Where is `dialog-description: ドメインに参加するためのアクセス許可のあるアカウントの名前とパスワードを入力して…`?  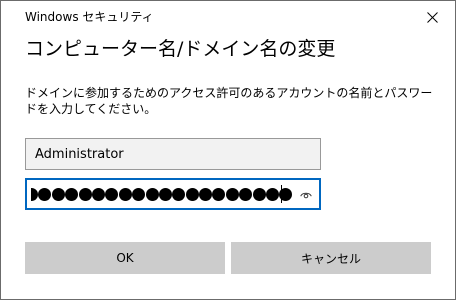 dialog-description: ドメインに参加するためのアクセス許可のあるアカウントの名前とパスワードを入力して… is located at coordinates (229, 101).